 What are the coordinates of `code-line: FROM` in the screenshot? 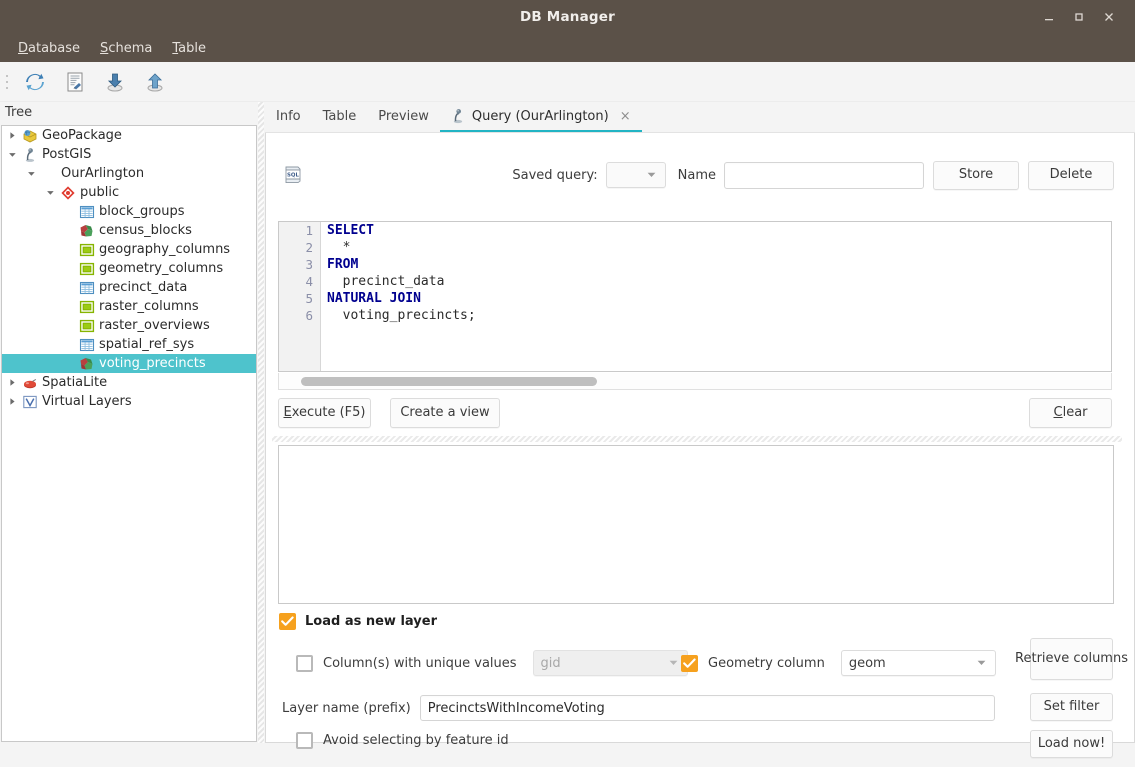 It's located at (719, 264).